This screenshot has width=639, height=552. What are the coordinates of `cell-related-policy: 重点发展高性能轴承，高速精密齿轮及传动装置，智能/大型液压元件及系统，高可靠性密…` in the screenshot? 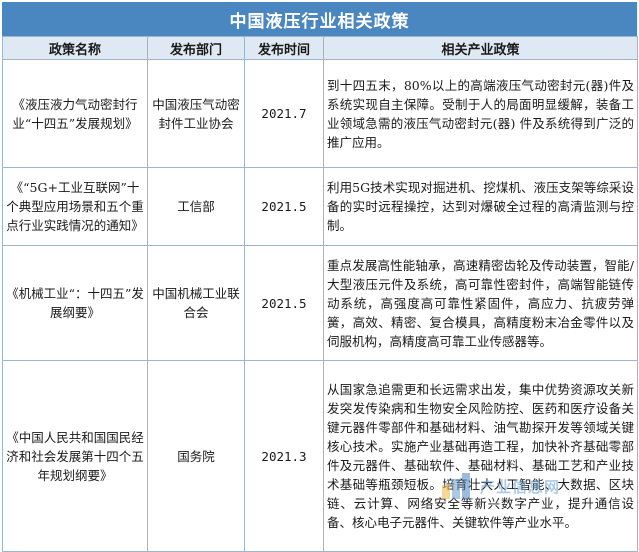 It's located at (480, 303).